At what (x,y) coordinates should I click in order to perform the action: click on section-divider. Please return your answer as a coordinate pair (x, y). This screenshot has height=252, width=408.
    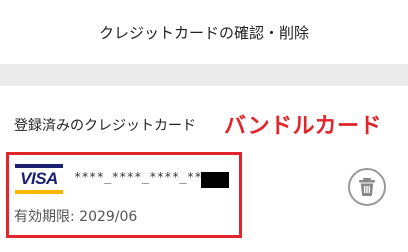
    Looking at the image, I should click on (204, 75).